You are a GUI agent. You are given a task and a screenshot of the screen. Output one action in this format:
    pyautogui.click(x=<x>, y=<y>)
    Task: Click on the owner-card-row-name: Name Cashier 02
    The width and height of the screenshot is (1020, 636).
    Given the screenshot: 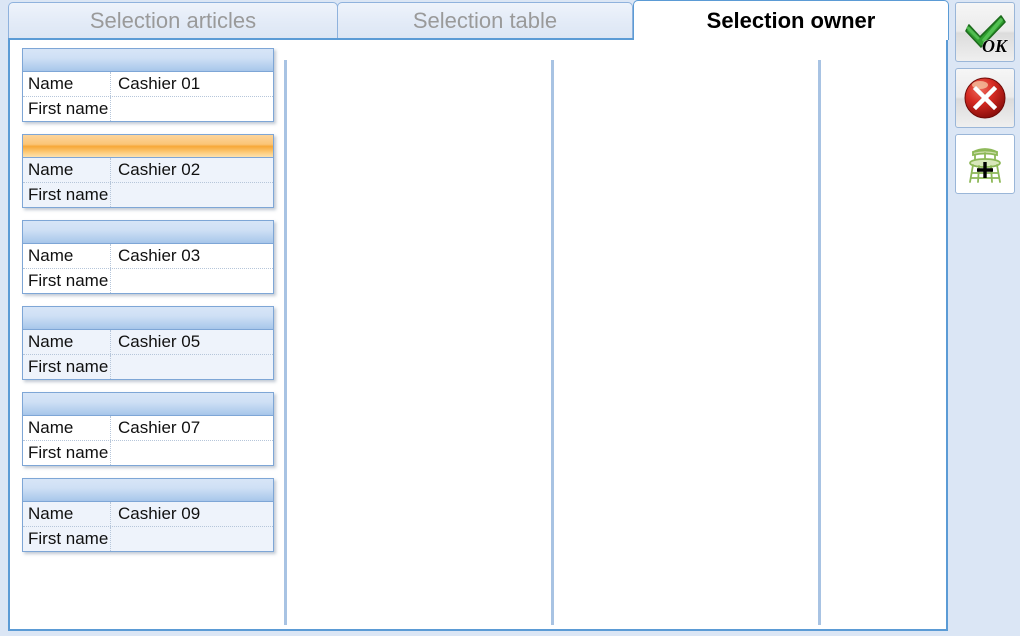 What is the action you would take?
    pyautogui.click(x=148, y=170)
    